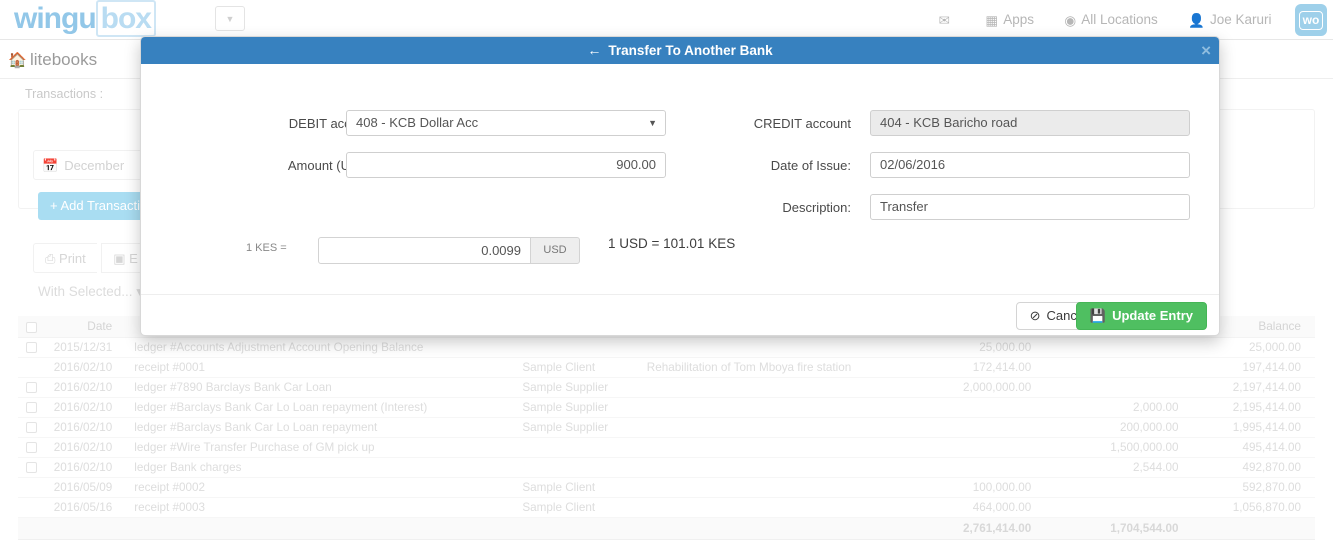  I want to click on print-button: ⎙ Print, so click(65, 258).